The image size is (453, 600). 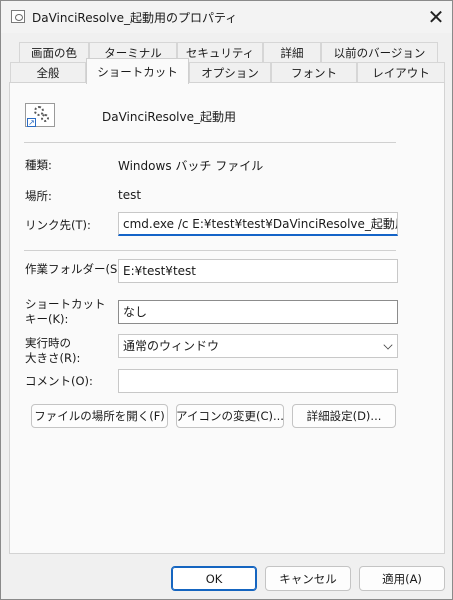 I want to click on run-size-label-line1: 実行時の, so click(x=48, y=343).